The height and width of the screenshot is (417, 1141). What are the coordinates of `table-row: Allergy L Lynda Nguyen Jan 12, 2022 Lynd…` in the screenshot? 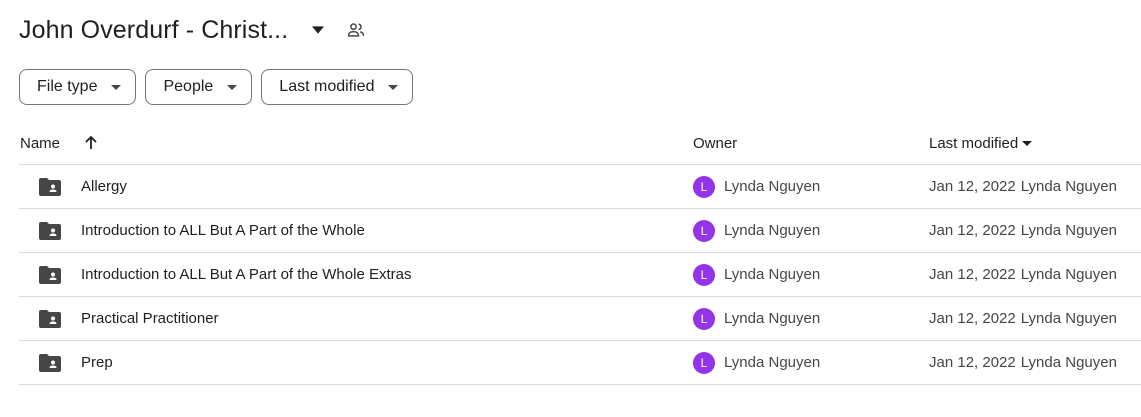 It's located at (580, 187).